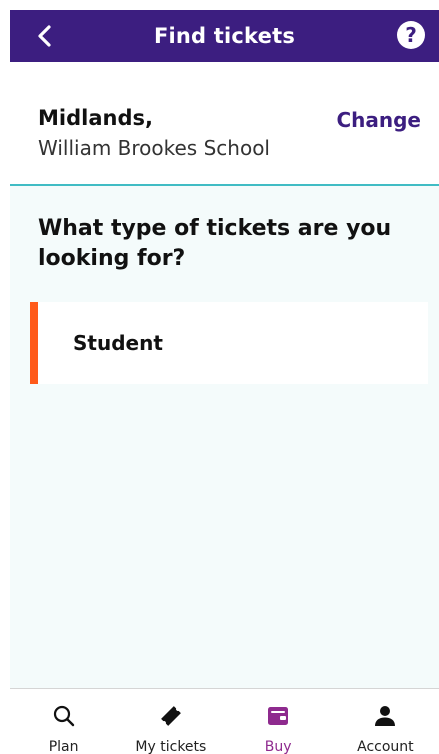 This screenshot has height=754, width=439. I want to click on question-mark-icon: ?, so click(411, 35).